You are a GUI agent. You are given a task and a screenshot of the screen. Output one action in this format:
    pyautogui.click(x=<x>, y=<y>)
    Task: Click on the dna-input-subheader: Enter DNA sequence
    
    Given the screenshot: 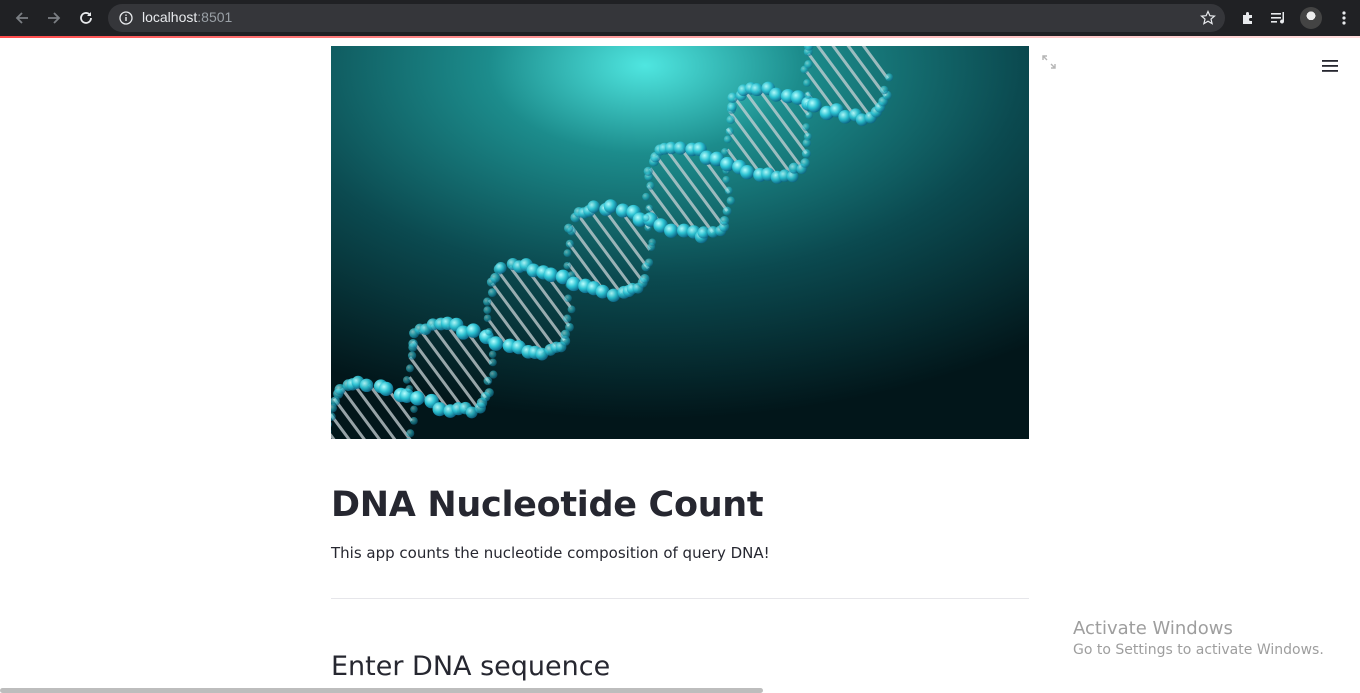 What is the action you would take?
    pyautogui.click(x=470, y=666)
    